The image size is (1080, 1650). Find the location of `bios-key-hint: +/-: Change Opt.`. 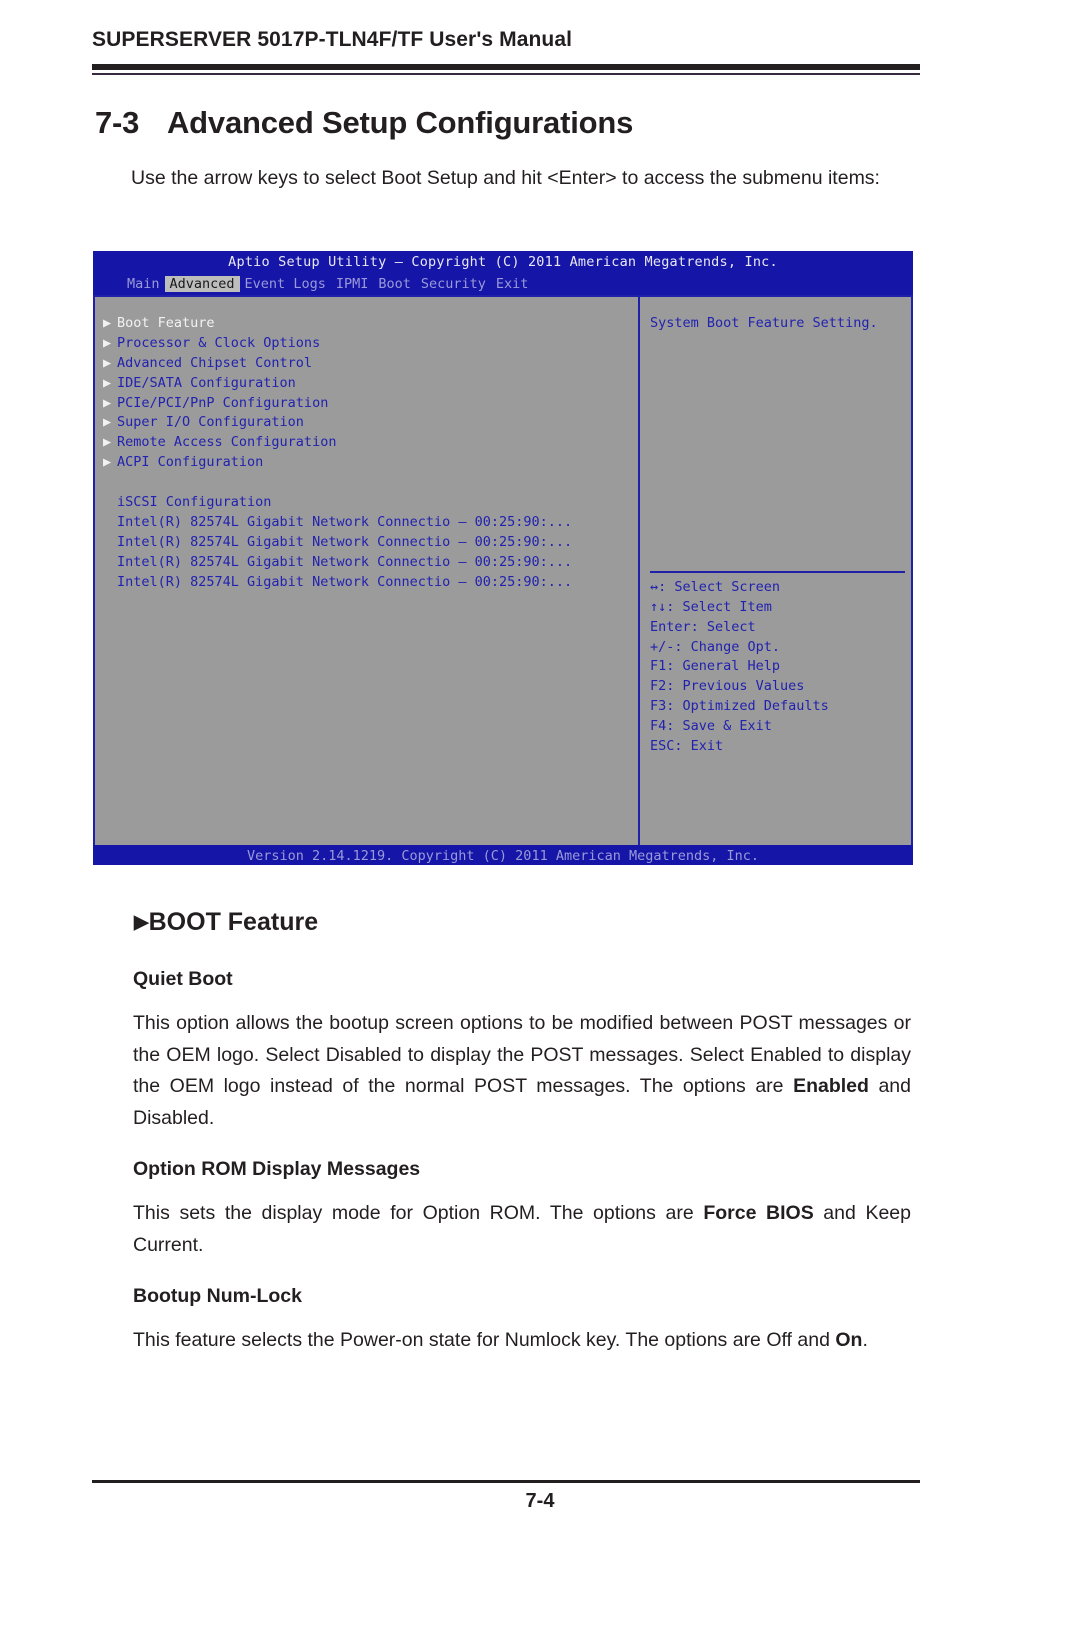

bios-key-hint: +/-: Change Opt. is located at coordinates (715, 646).